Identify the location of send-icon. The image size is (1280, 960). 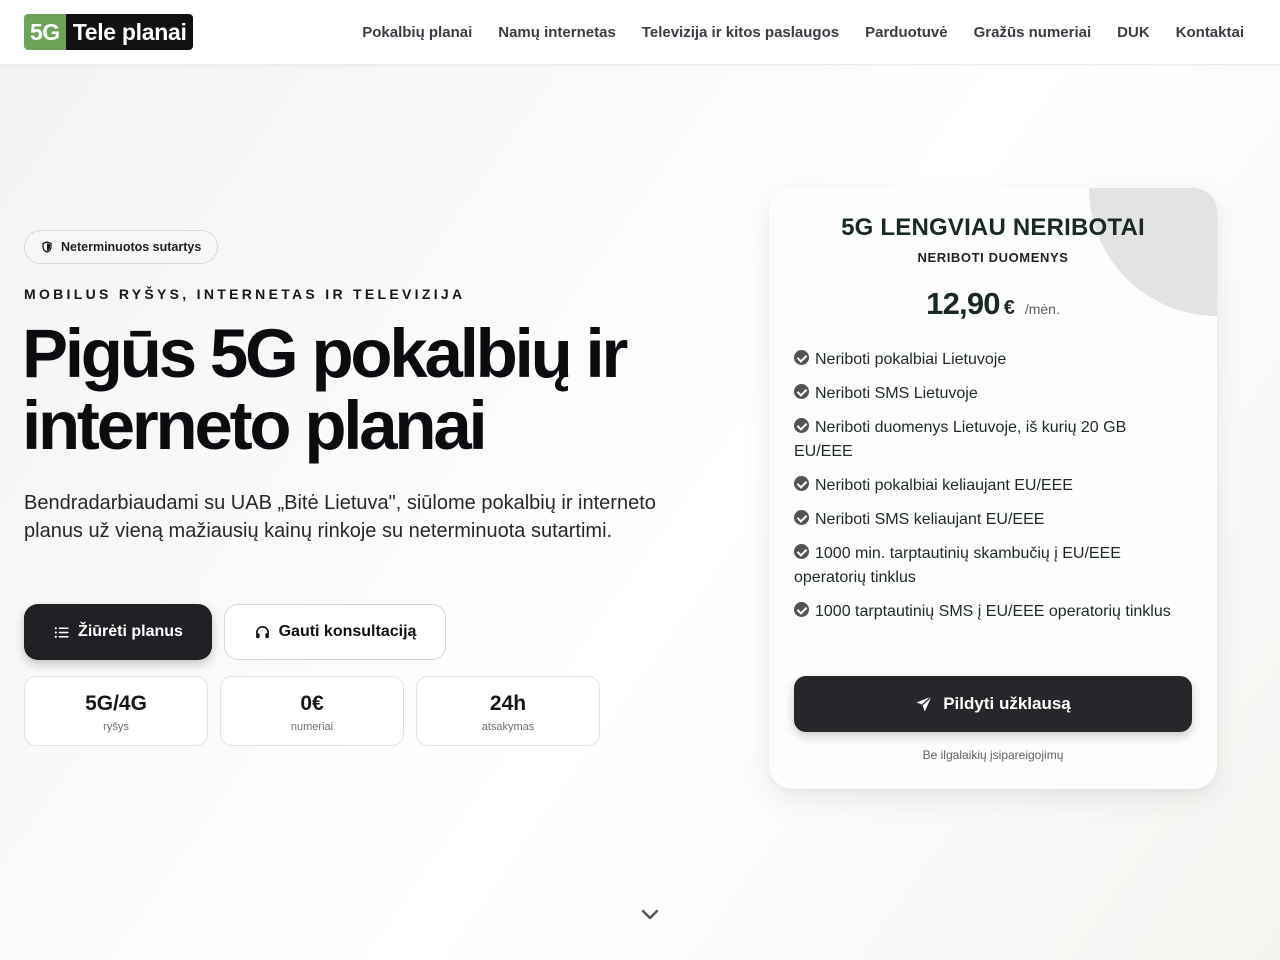
(924, 704).